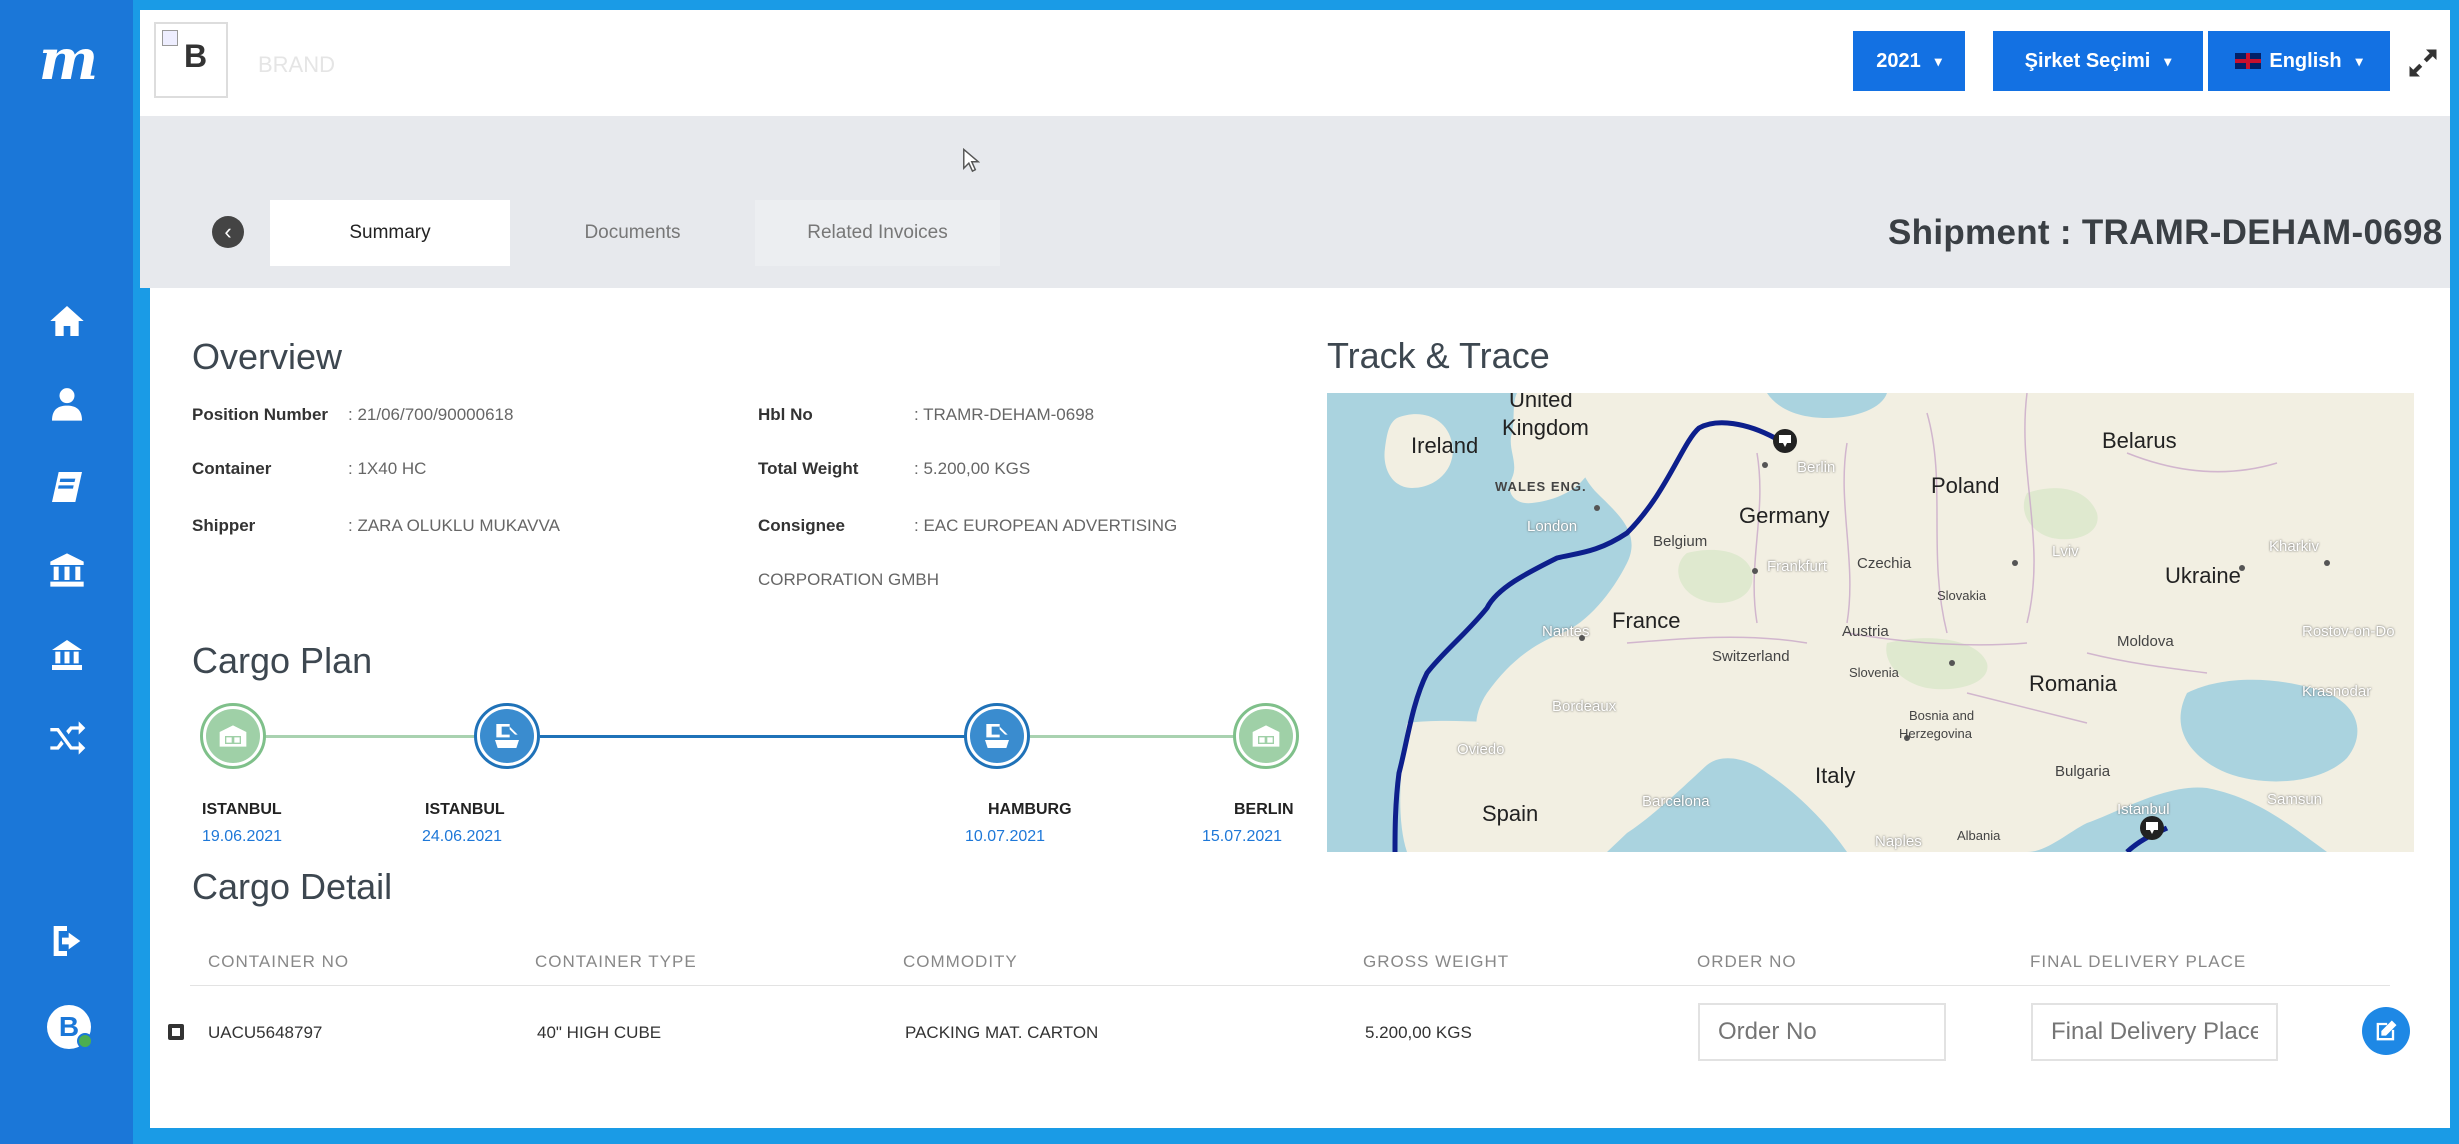 The height and width of the screenshot is (1144, 2459). What do you see at coordinates (1676, 801) in the screenshot?
I see `map-label: Barcelona` at bounding box center [1676, 801].